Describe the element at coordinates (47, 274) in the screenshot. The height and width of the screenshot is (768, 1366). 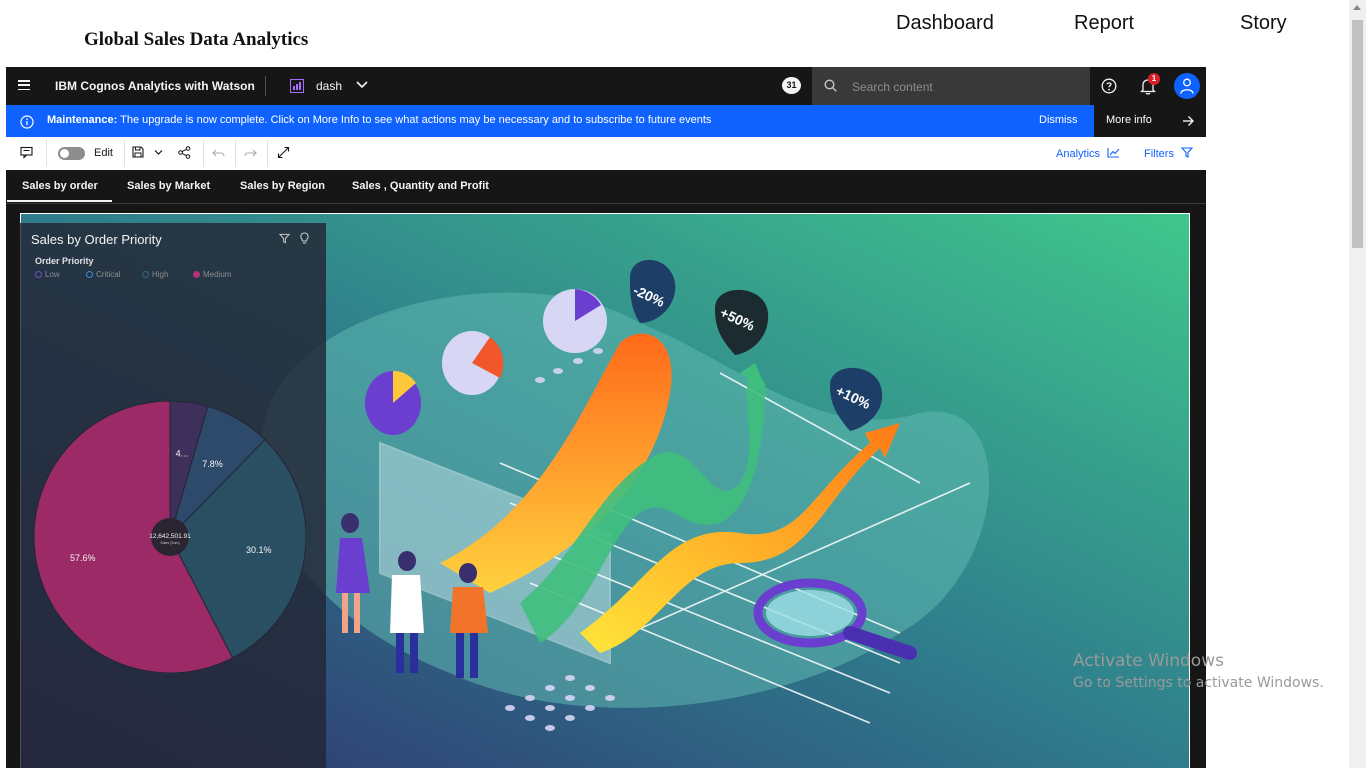
I see `legend-item-low: Low` at that location.